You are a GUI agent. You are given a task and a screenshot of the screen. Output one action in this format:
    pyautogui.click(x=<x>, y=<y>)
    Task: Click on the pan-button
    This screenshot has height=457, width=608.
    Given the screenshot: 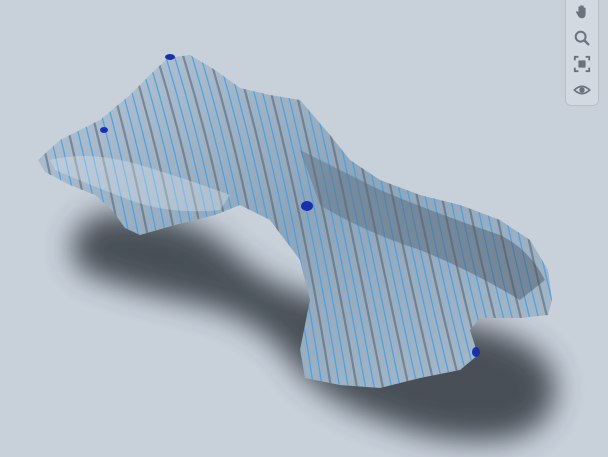 What is the action you would take?
    pyautogui.click(x=582, y=12)
    